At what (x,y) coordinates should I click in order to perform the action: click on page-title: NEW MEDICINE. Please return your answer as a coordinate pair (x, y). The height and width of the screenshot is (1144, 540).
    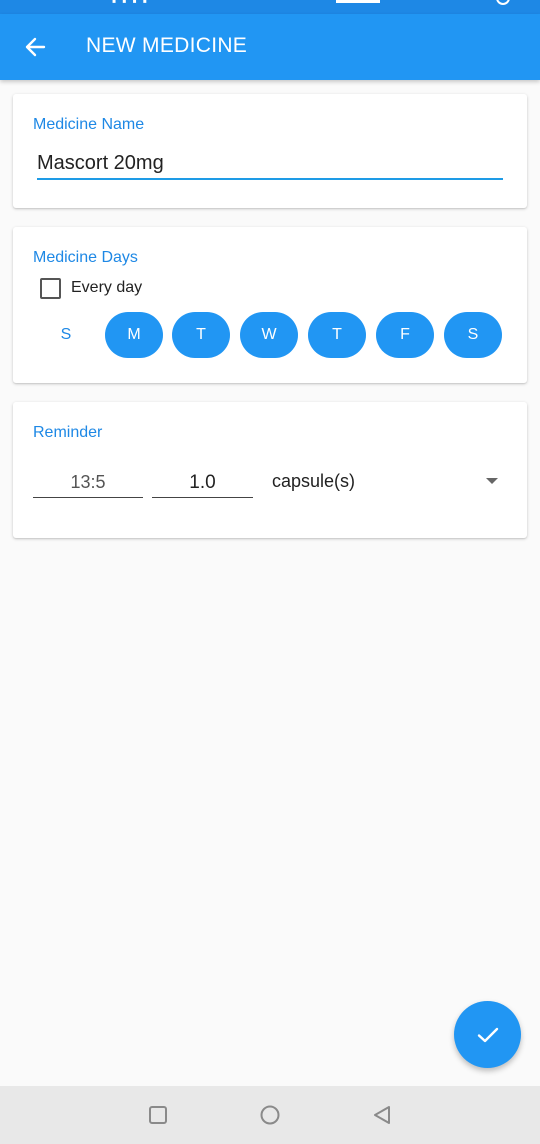
    Looking at the image, I should click on (167, 45).